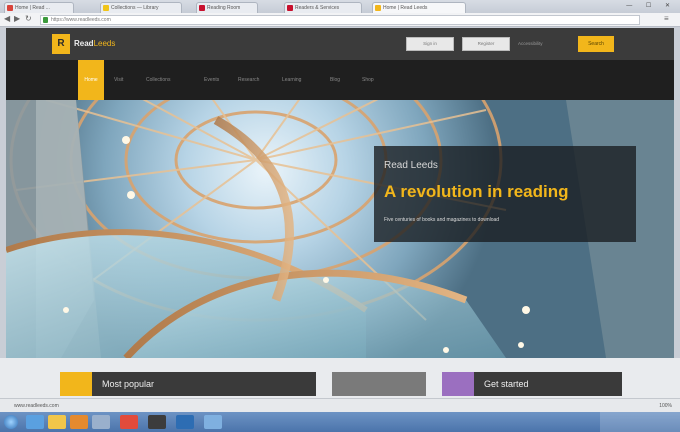 The height and width of the screenshot is (432, 680). What do you see at coordinates (11, 422) in the screenshot?
I see `start-icon` at bounding box center [11, 422].